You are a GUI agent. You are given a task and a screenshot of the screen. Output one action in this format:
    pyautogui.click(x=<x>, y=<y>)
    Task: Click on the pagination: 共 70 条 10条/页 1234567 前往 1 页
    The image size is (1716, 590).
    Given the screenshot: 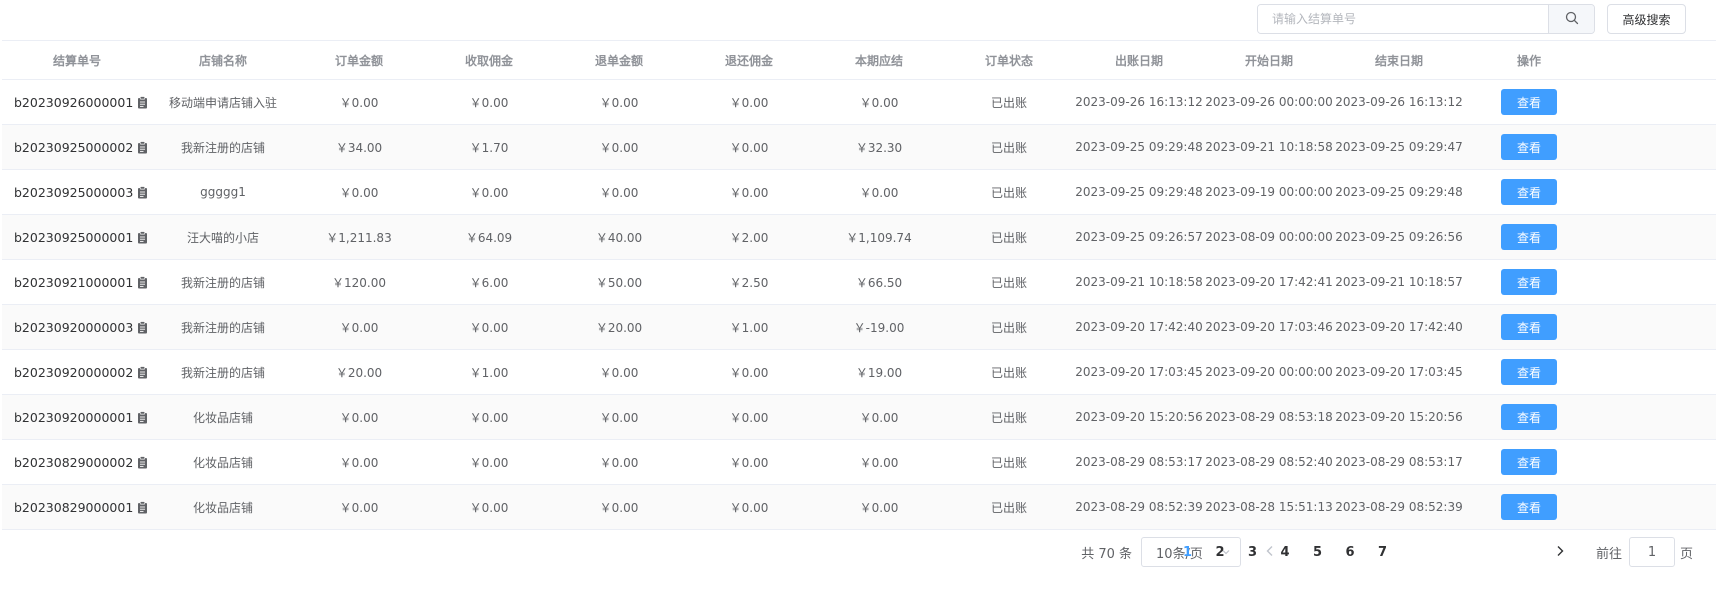 What is the action you would take?
    pyautogui.click(x=858, y=552)
    